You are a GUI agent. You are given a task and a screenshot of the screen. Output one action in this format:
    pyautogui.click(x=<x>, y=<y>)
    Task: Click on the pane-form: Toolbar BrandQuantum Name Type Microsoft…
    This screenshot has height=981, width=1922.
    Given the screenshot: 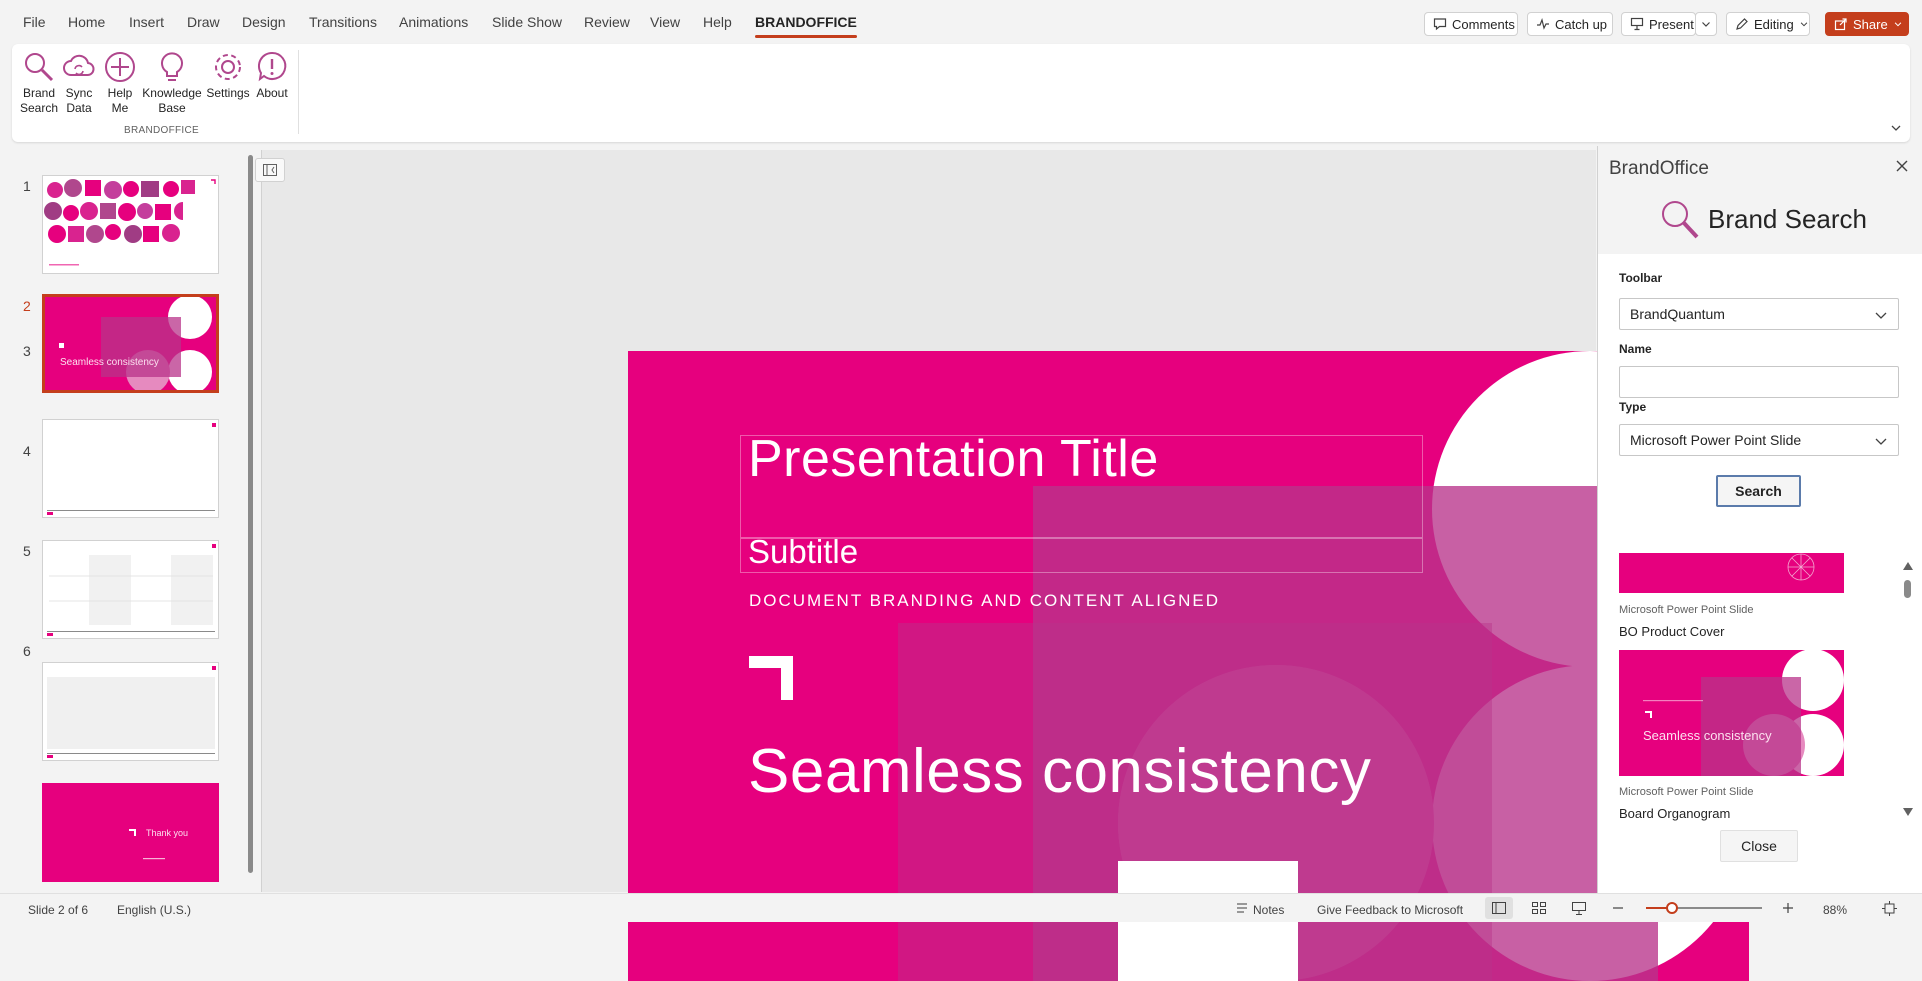 What is the action you would take?
    pyautogui.click(x=1760, y=574)
    